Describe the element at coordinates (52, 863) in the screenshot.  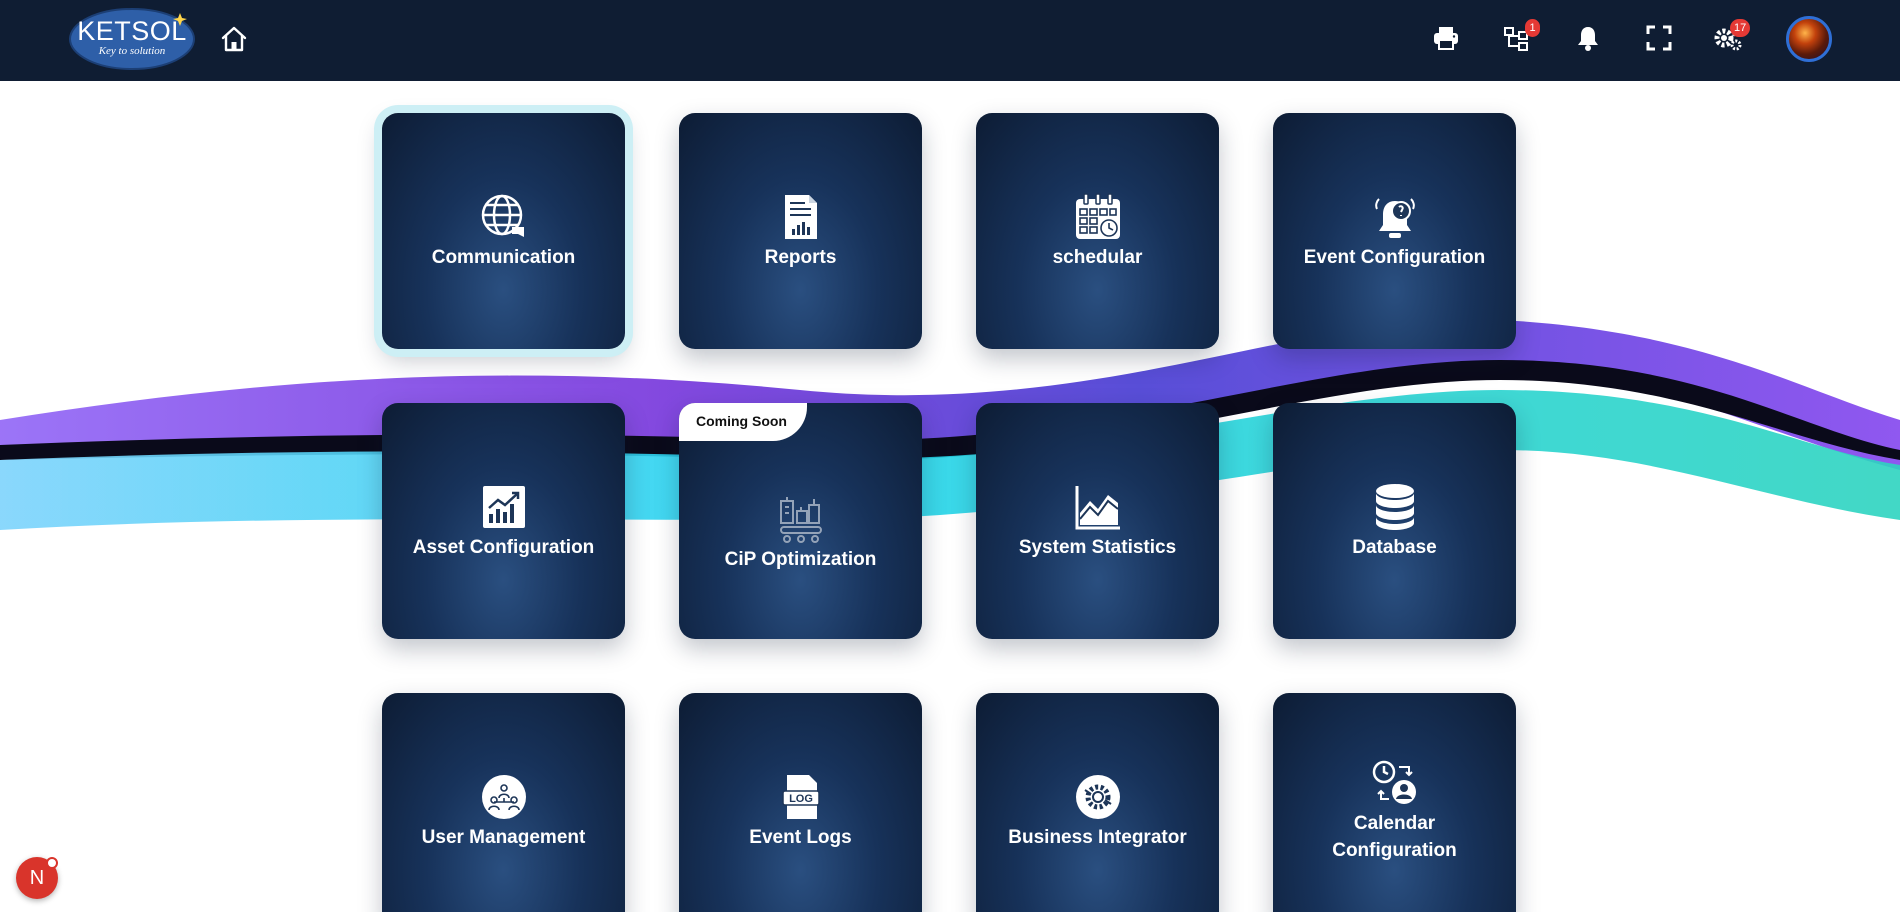
I see `floating-button-indicator` at that location.